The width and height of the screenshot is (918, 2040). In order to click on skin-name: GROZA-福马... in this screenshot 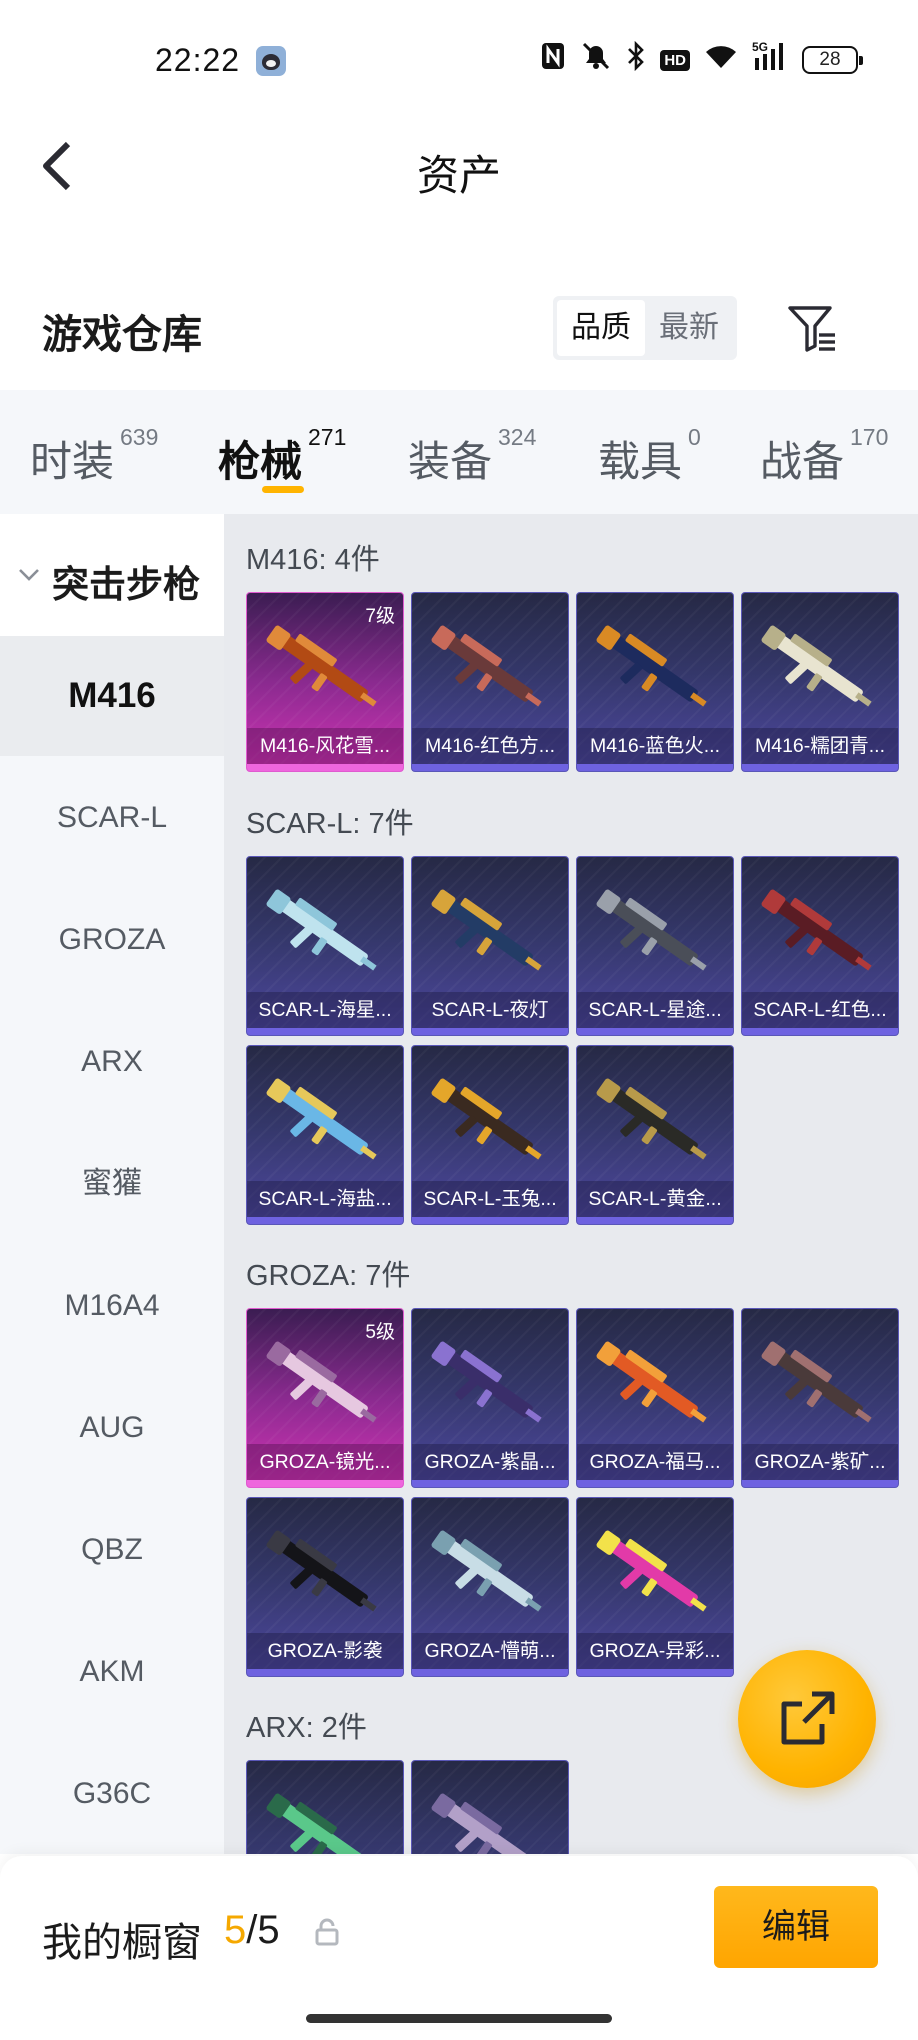, I will do `click(655, 1462)`.